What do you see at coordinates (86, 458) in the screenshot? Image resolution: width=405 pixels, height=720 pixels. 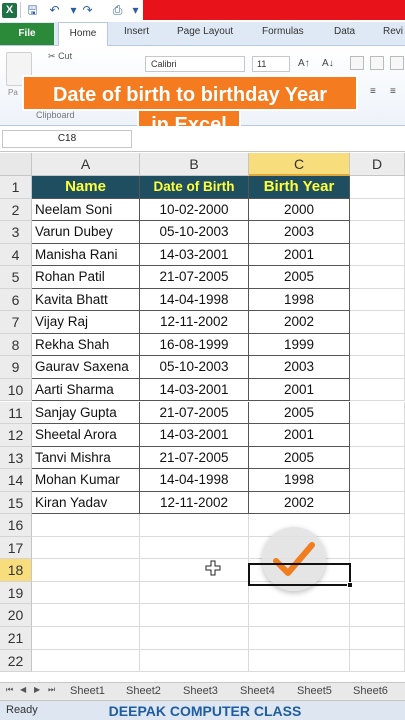 I see `table-cell: Tanvi Mishra` at bounding box center [86, 458].